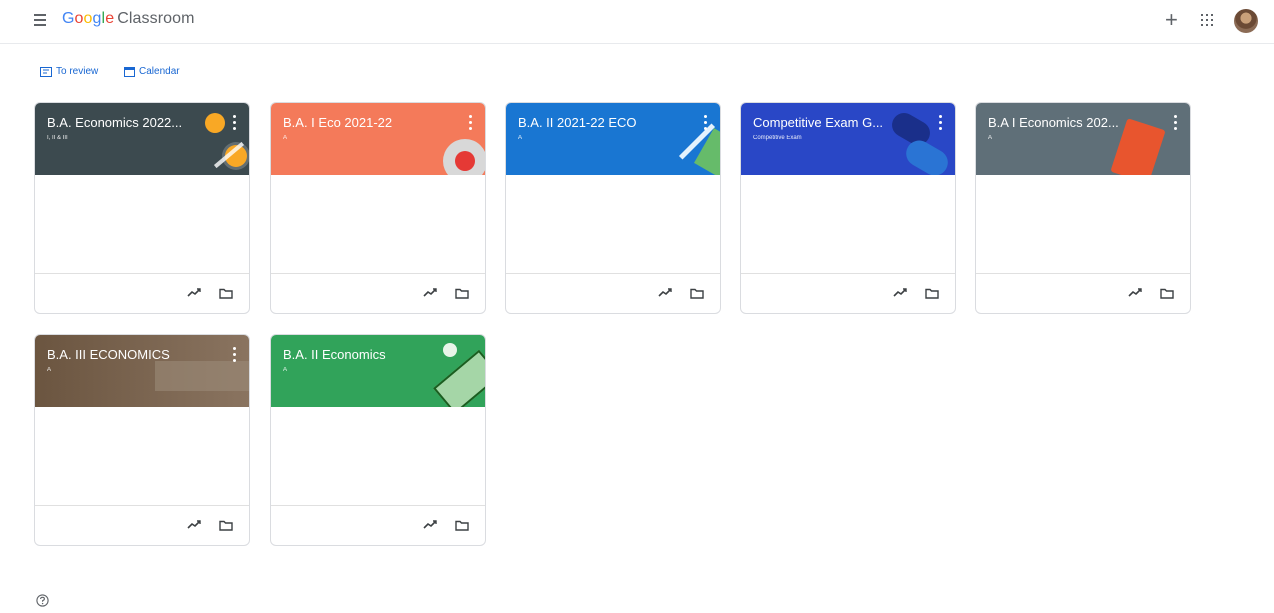 The height and width of the screenshot is (613, 1274). I want to click on class-card: B.A I Economics 202... A, so click(1083, 208).